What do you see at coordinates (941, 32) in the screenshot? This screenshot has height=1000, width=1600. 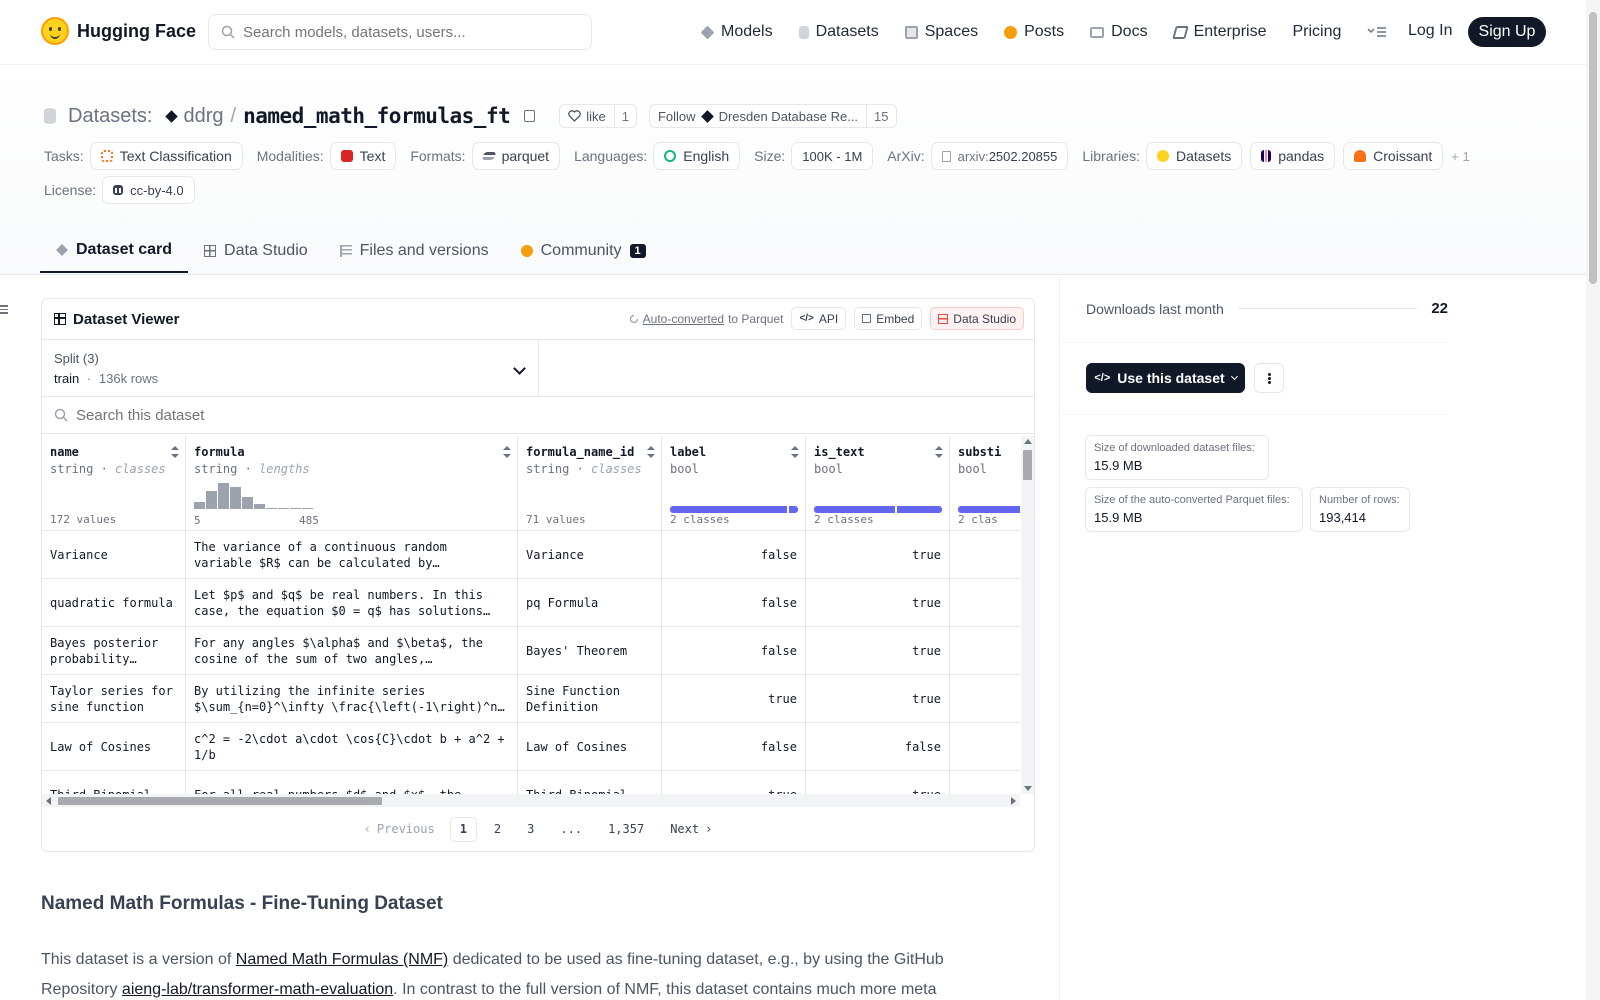 I see `nav-spaces: Spaces` at bounding box center [941, 32].